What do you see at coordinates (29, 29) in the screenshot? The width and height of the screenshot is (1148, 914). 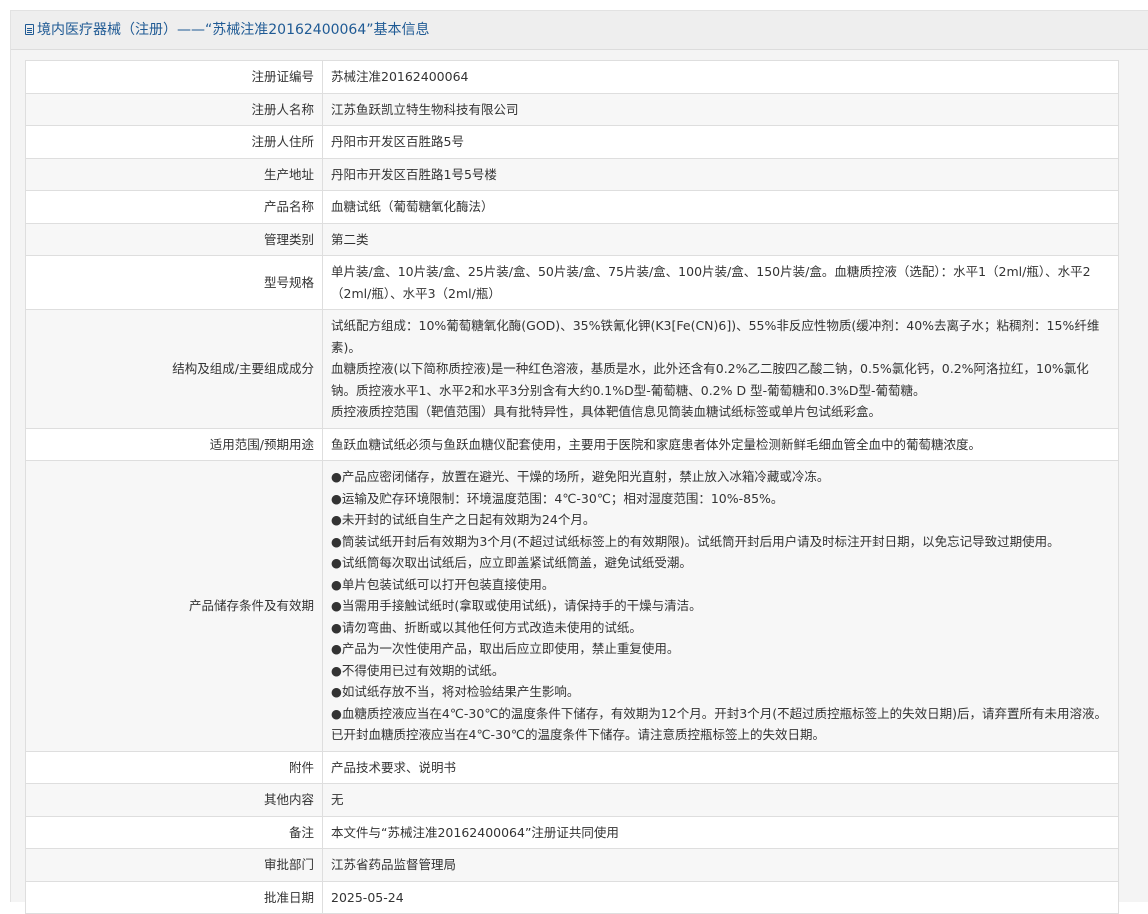 I see `document-icon` at bounding box center [29, 29].